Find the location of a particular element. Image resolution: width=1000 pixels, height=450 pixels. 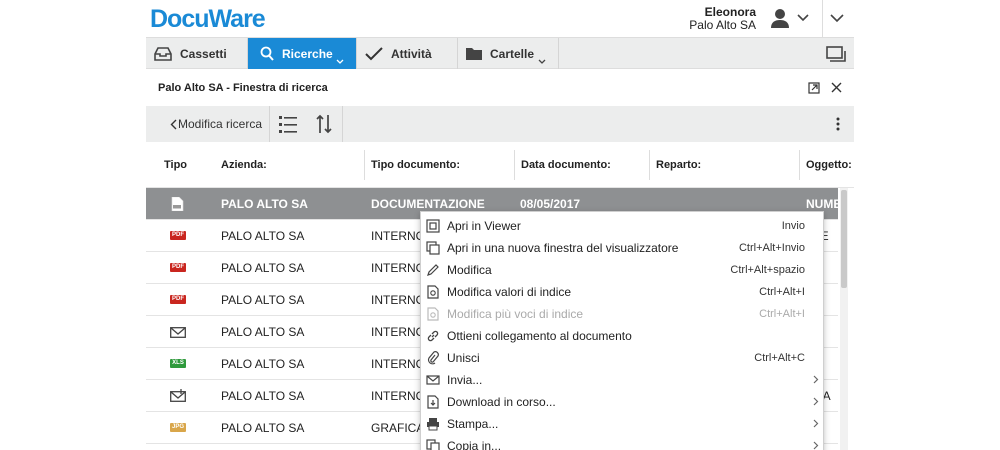

menu-item-label: Apri in Viewer is located at coordinates (484, 226).